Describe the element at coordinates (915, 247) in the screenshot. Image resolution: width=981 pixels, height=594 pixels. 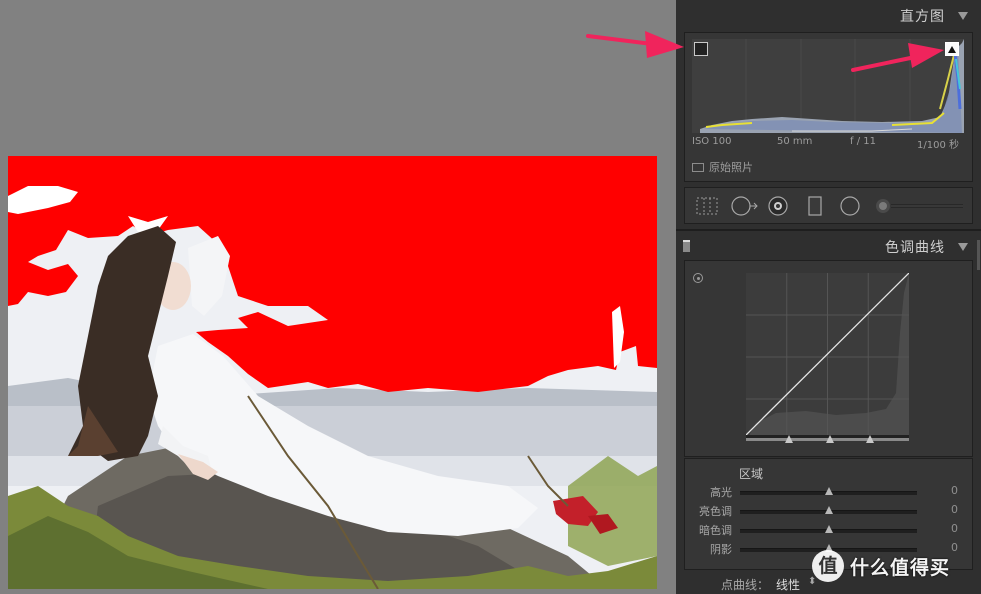
I see `tone-curve-panel-title: 色调曲线` at that location.